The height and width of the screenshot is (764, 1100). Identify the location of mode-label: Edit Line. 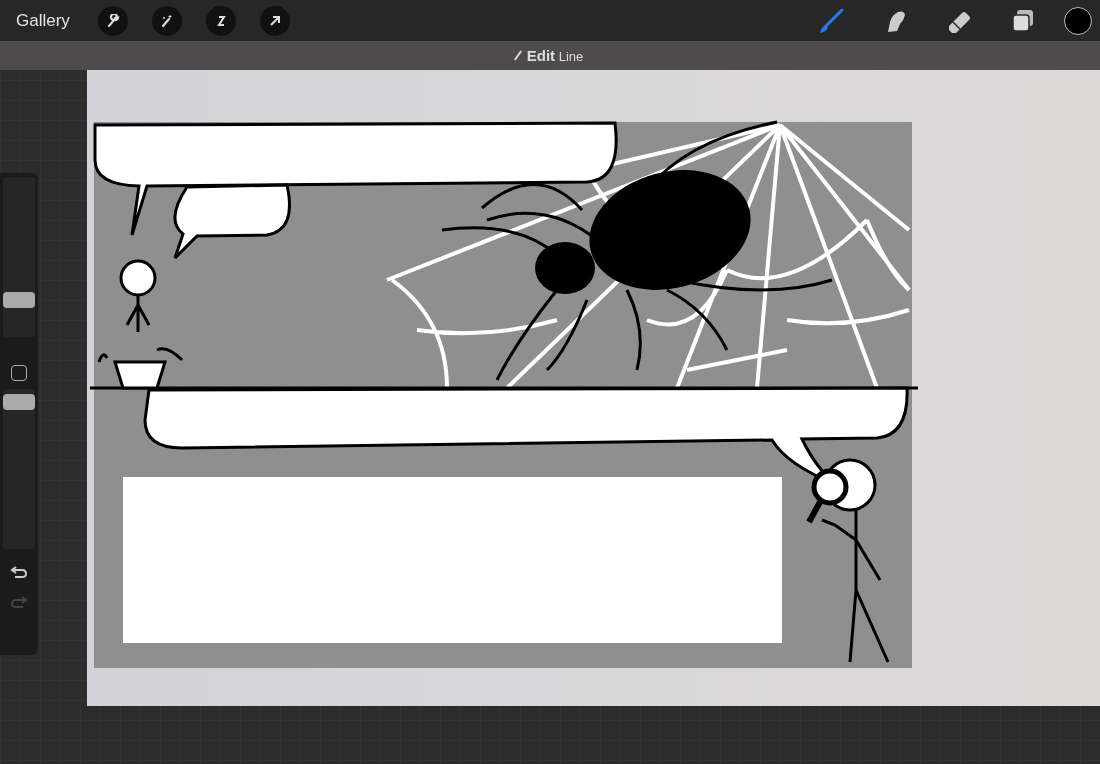
(555, 55).